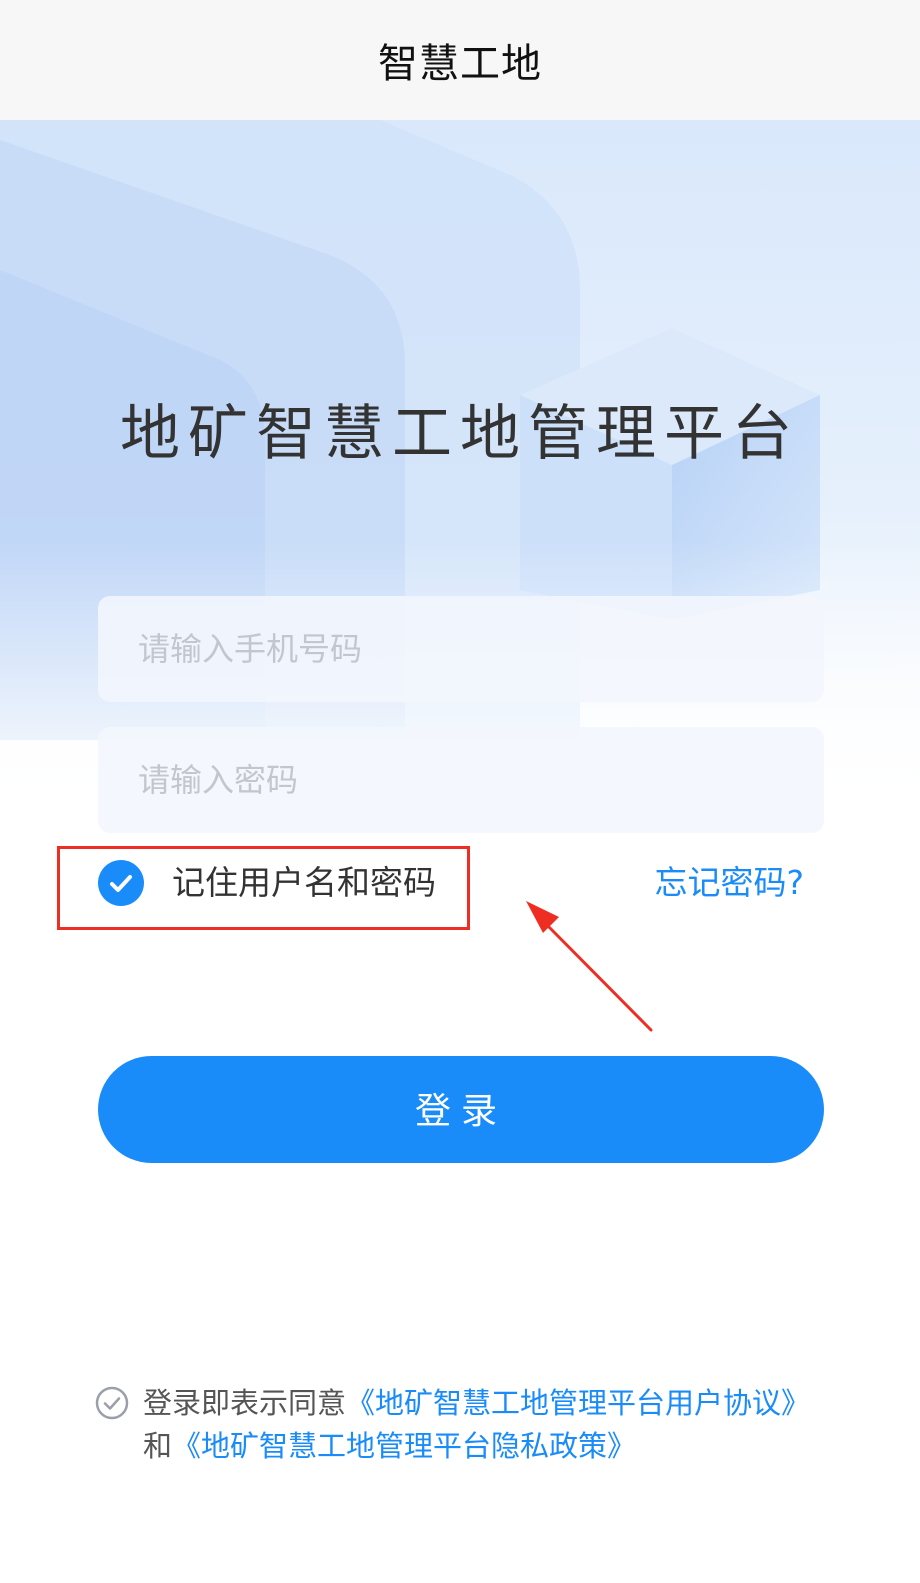  What do you see at coordinates (158, 1446) in the screenshot?
I see `agreement-conjunction: 和` at bounding box center [158, 1446].